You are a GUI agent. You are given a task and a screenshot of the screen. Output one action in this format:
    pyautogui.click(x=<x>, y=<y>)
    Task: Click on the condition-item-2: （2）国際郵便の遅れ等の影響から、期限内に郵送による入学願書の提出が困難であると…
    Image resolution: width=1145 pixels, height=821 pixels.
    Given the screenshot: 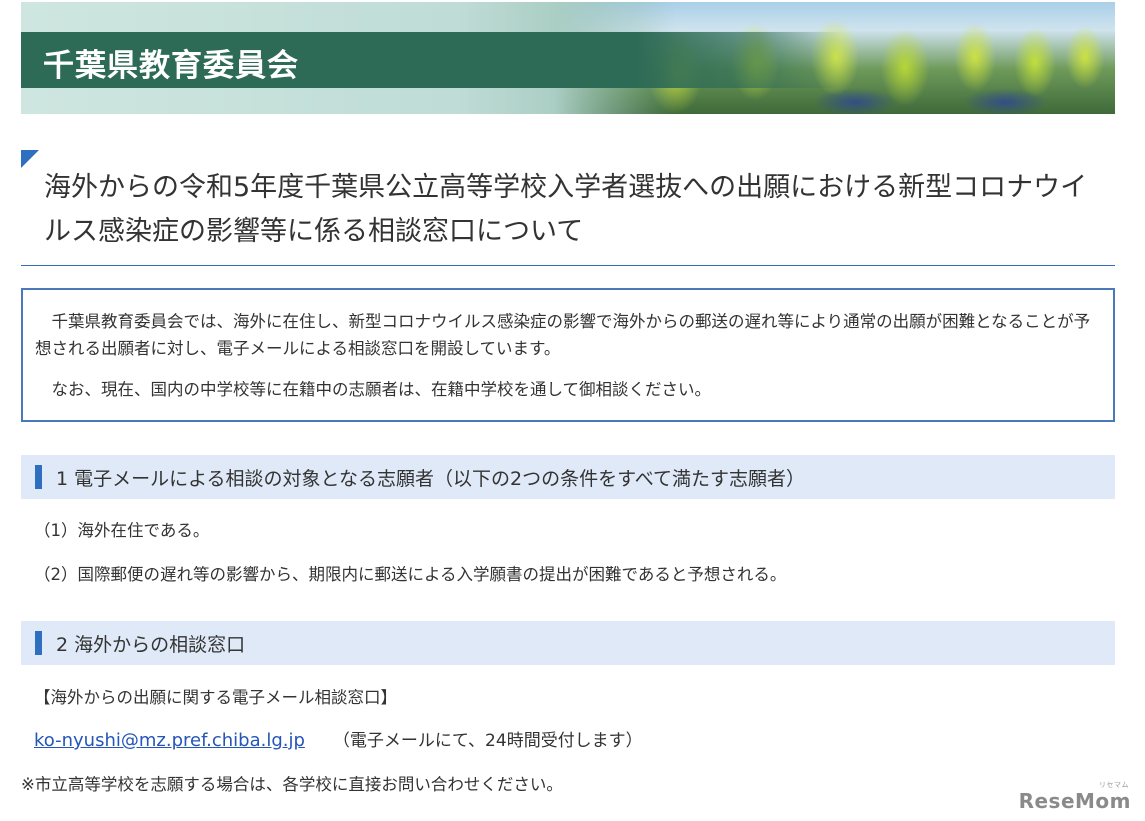 What is the action you would take?
    pyautogui.click(x=410, y=574)
    